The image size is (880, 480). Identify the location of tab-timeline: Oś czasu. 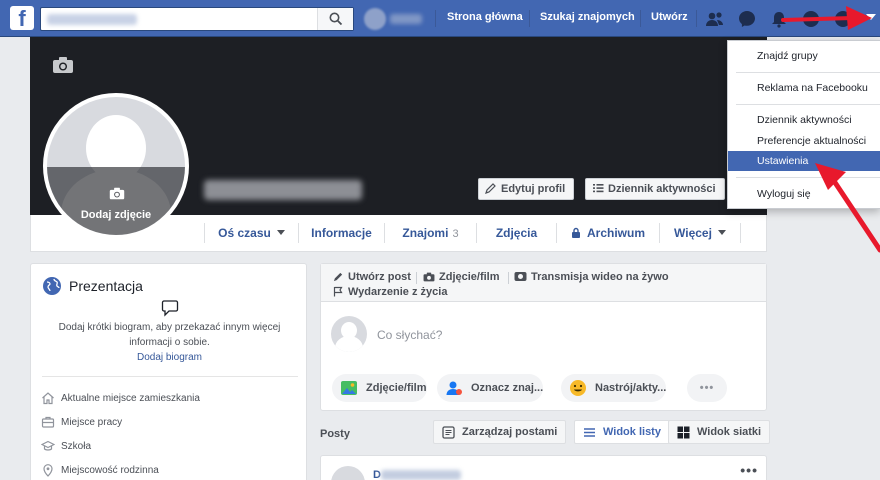
(251, 233).